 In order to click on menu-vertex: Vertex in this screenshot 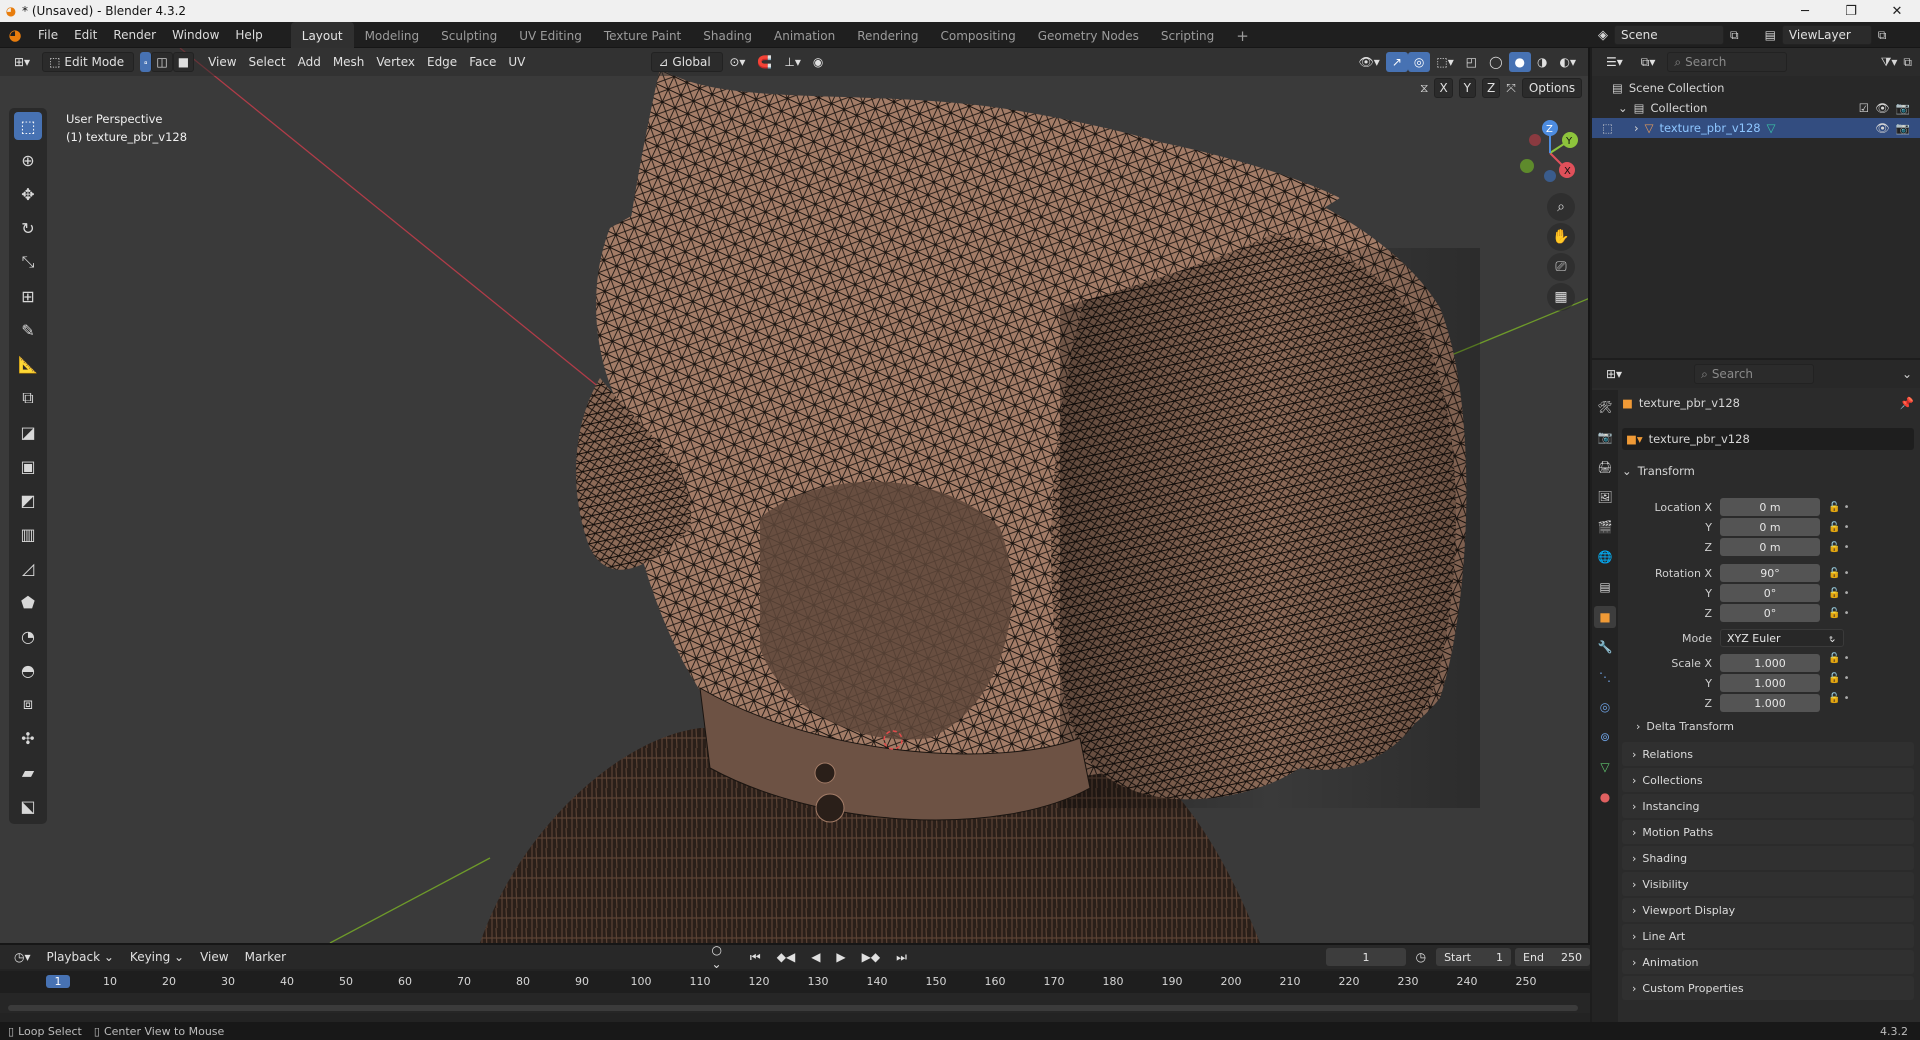, I will do `click(395, 62)`.